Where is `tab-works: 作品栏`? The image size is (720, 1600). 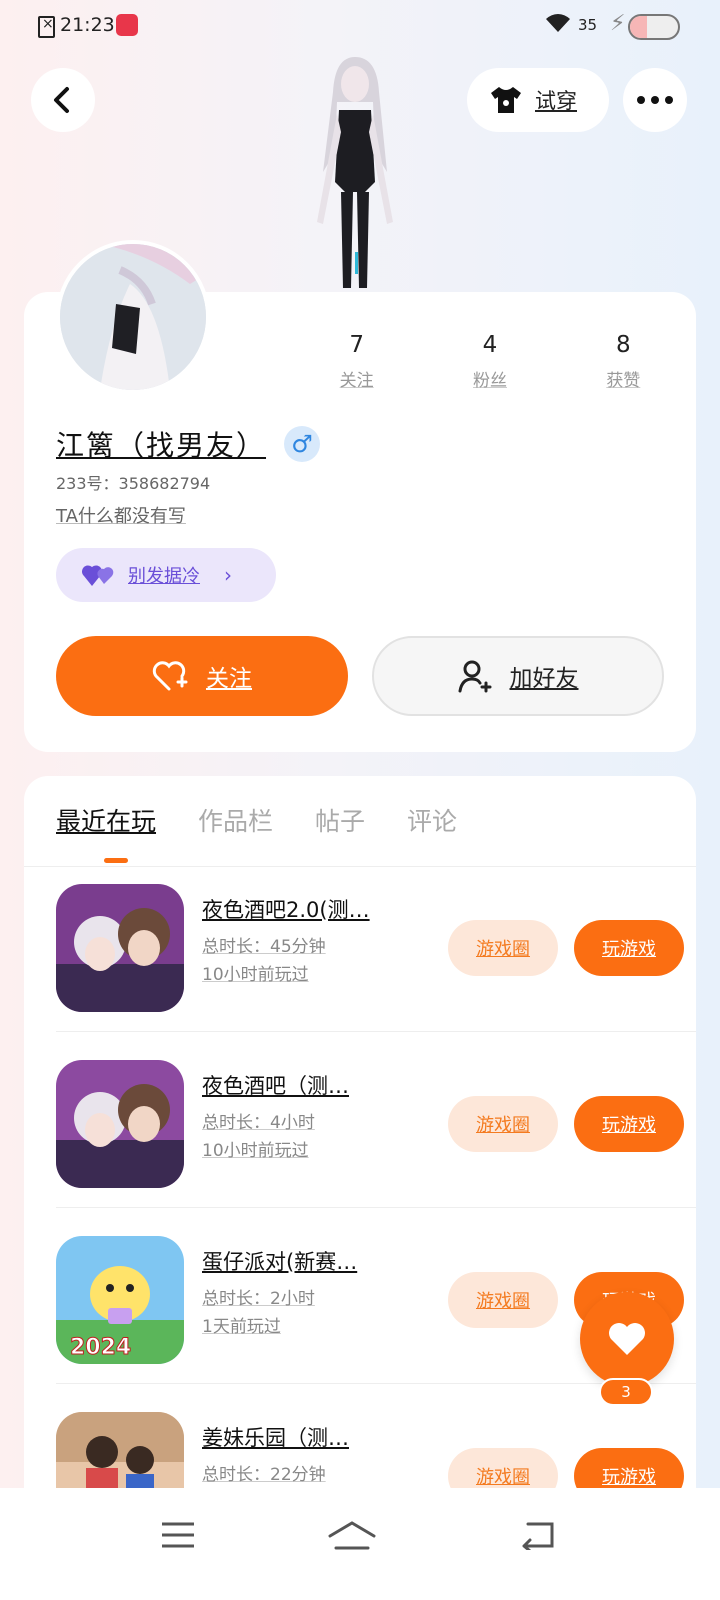
tab-works: 作品栏 is located at coordinates (235, 820).